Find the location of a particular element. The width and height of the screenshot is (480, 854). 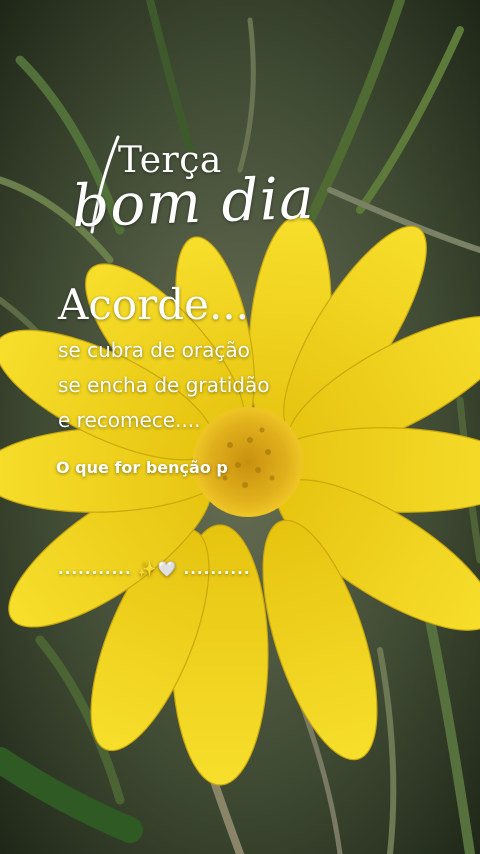

message-line: se cubra de oração is located at coordinates (154, 350).